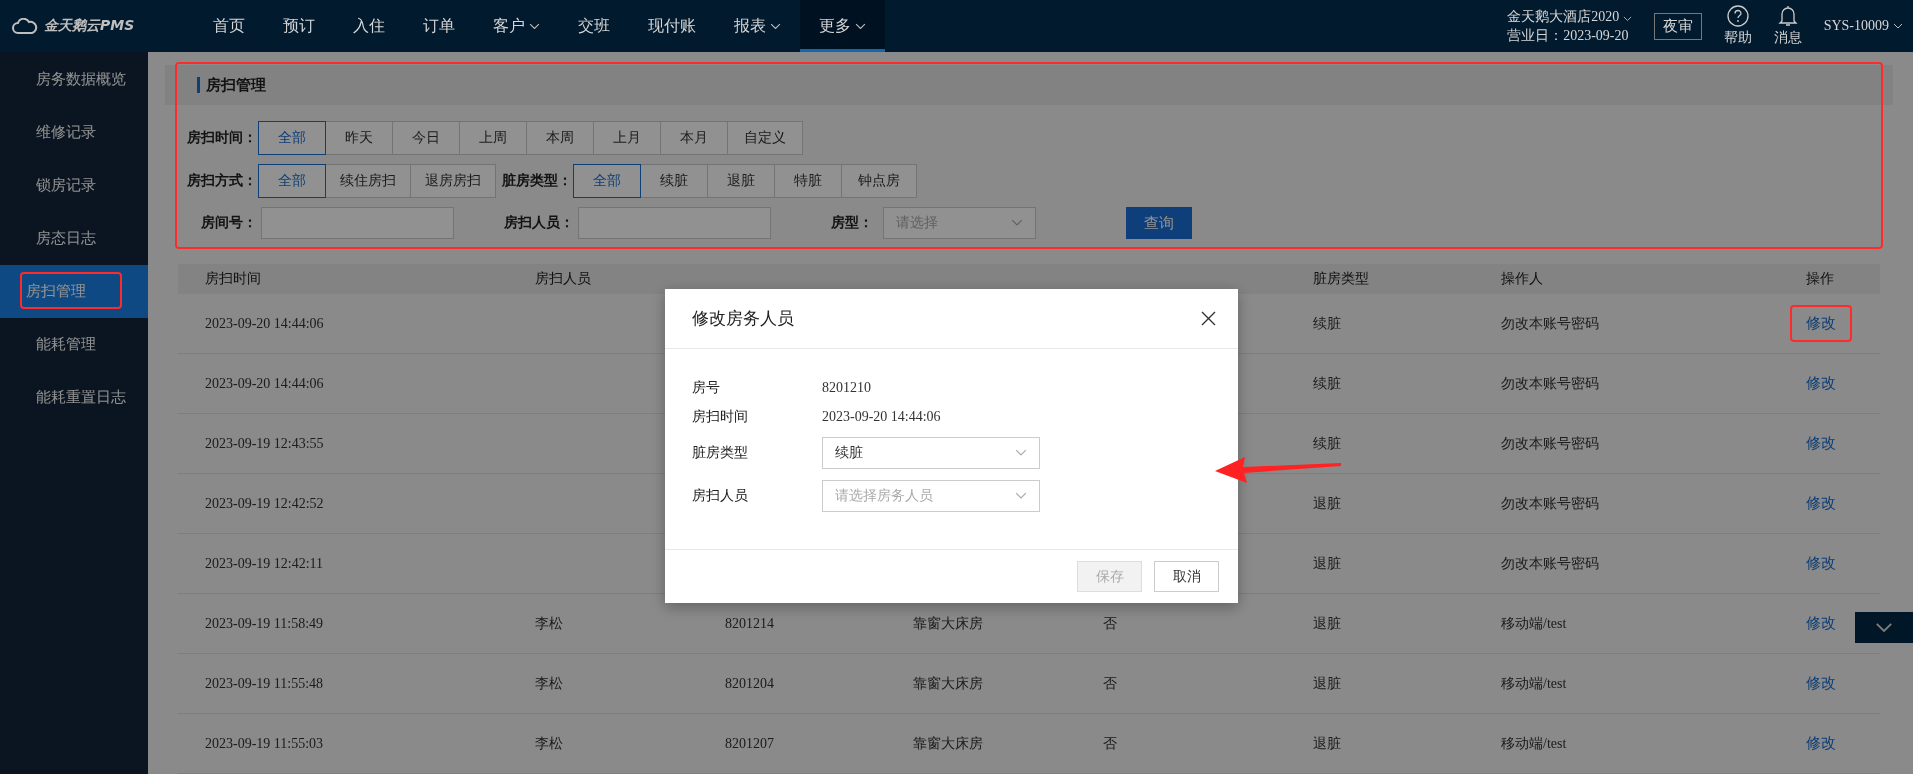  I want to click on sidebar-item: 维修记录, so click(74, 132).